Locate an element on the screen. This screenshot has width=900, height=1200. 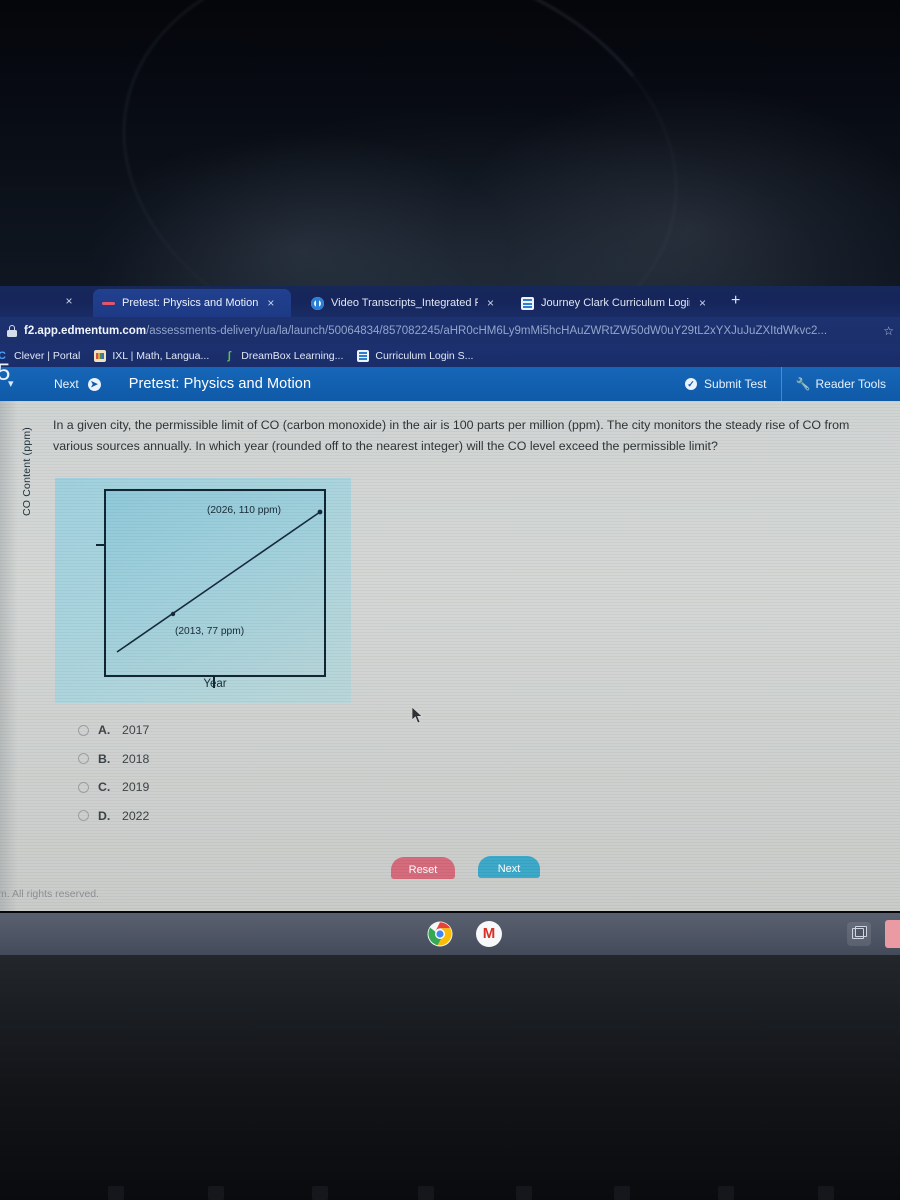
document-icon is located at coordinates (527, 303).